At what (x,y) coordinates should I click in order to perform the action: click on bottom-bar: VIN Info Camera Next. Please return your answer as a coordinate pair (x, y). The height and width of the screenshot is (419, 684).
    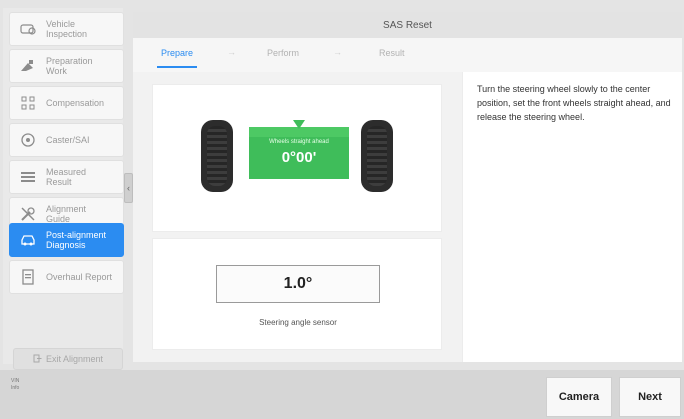
    Looking at the image, I should click on (342, 394).